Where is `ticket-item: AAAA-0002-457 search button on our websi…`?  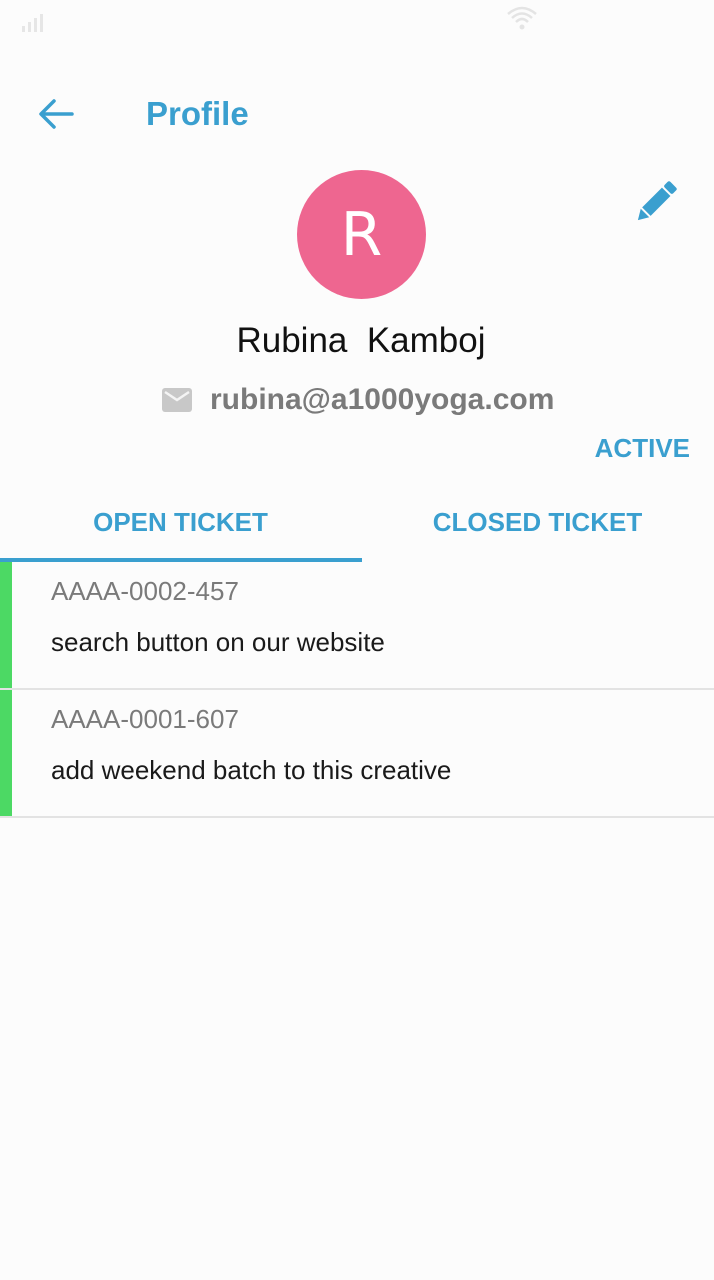
ticket-item: AAAA-0002-457 search button on our websi… is located at coordinates (357, 626).